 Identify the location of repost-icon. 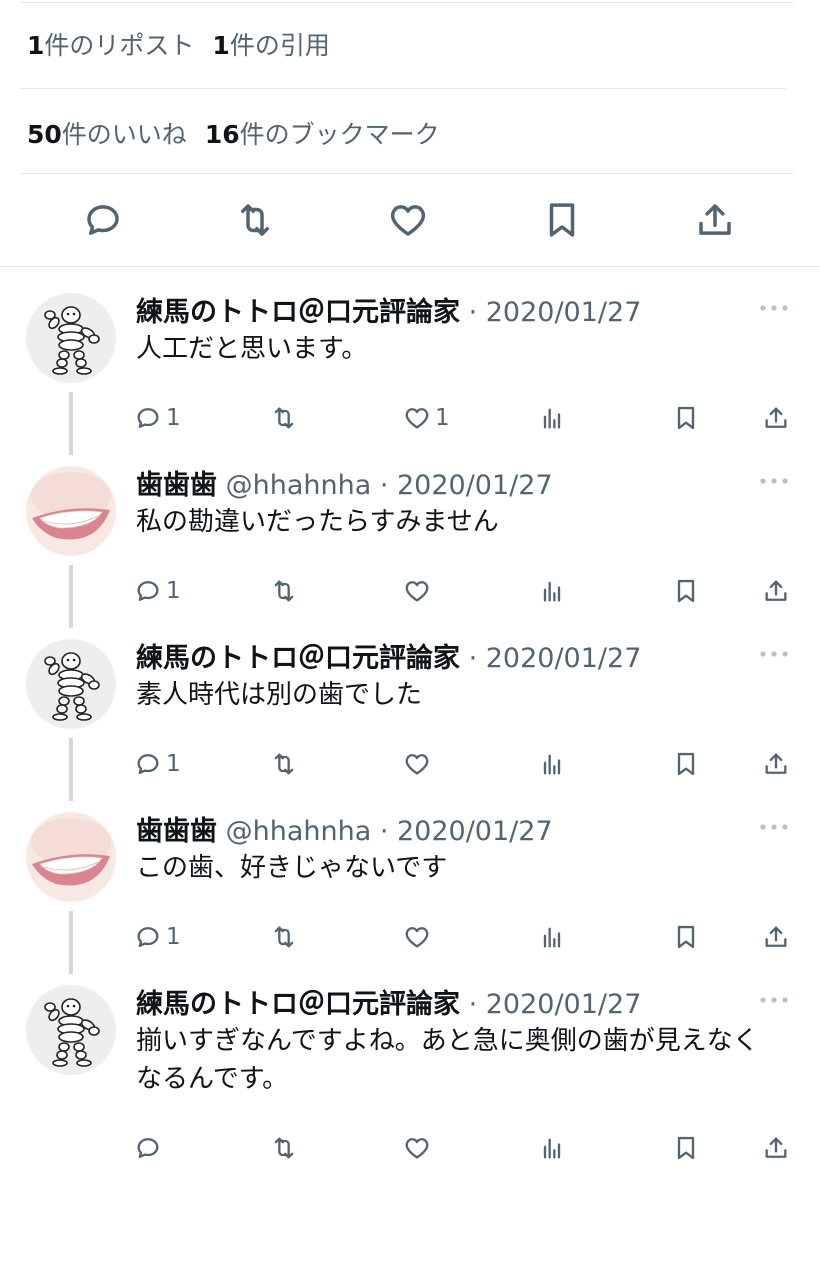
(284, 764).